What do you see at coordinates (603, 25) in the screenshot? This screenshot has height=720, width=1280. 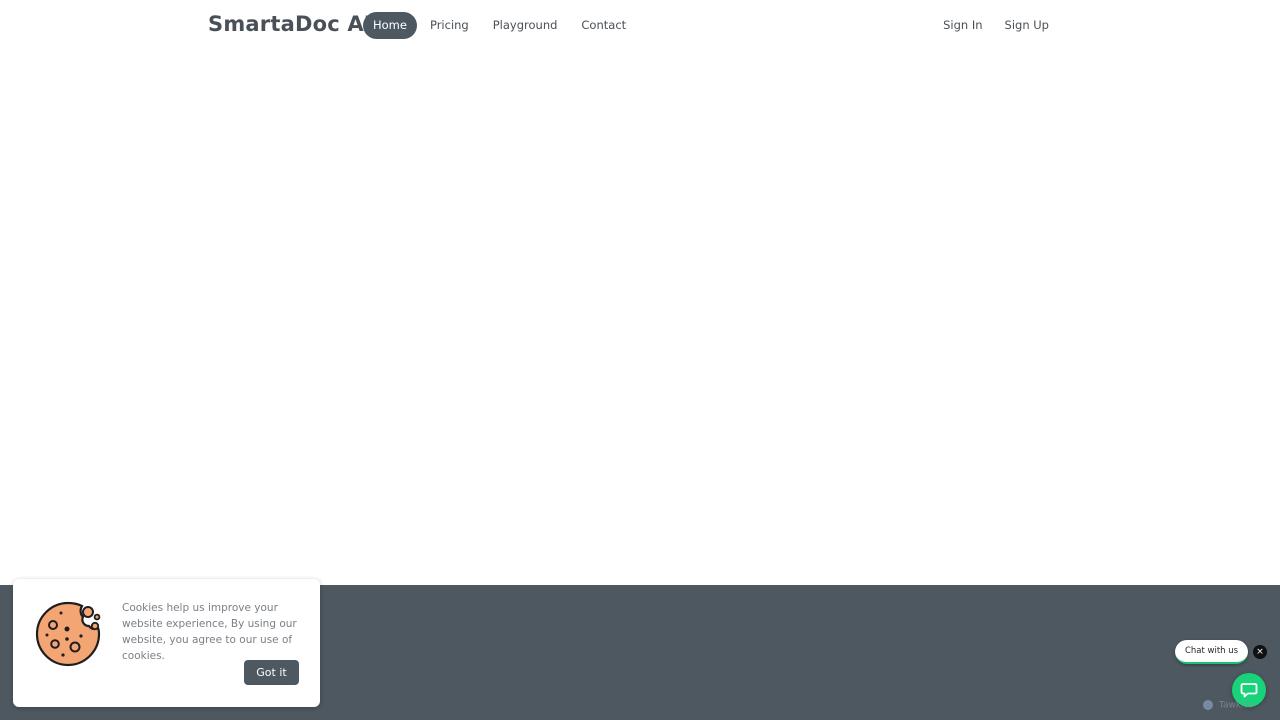 I see `nav-contact: Contact` at bounding box center [603, 25].